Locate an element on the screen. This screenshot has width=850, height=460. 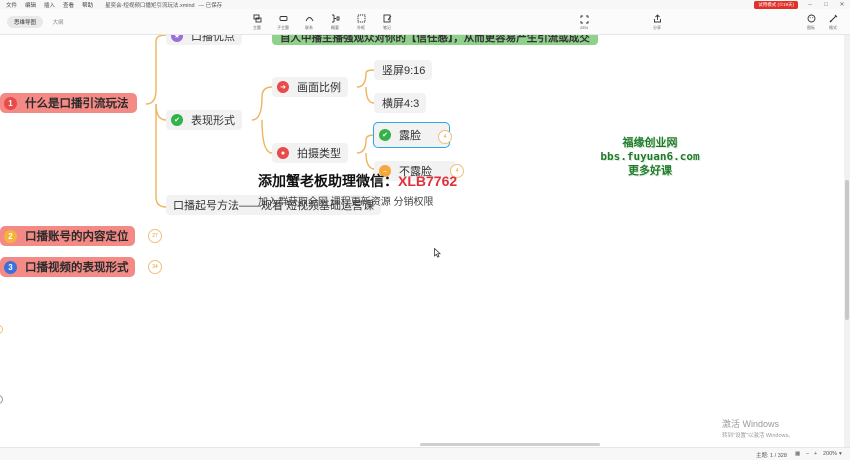
fuyuan-line-1: 福缘创业网 is located at coordinates (650, 142).